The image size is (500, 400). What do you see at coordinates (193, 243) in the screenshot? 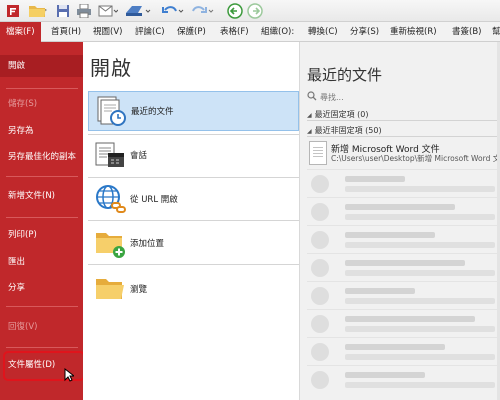
I see `open-option-add-place: 添加位置` at bounding box center [193, 243].